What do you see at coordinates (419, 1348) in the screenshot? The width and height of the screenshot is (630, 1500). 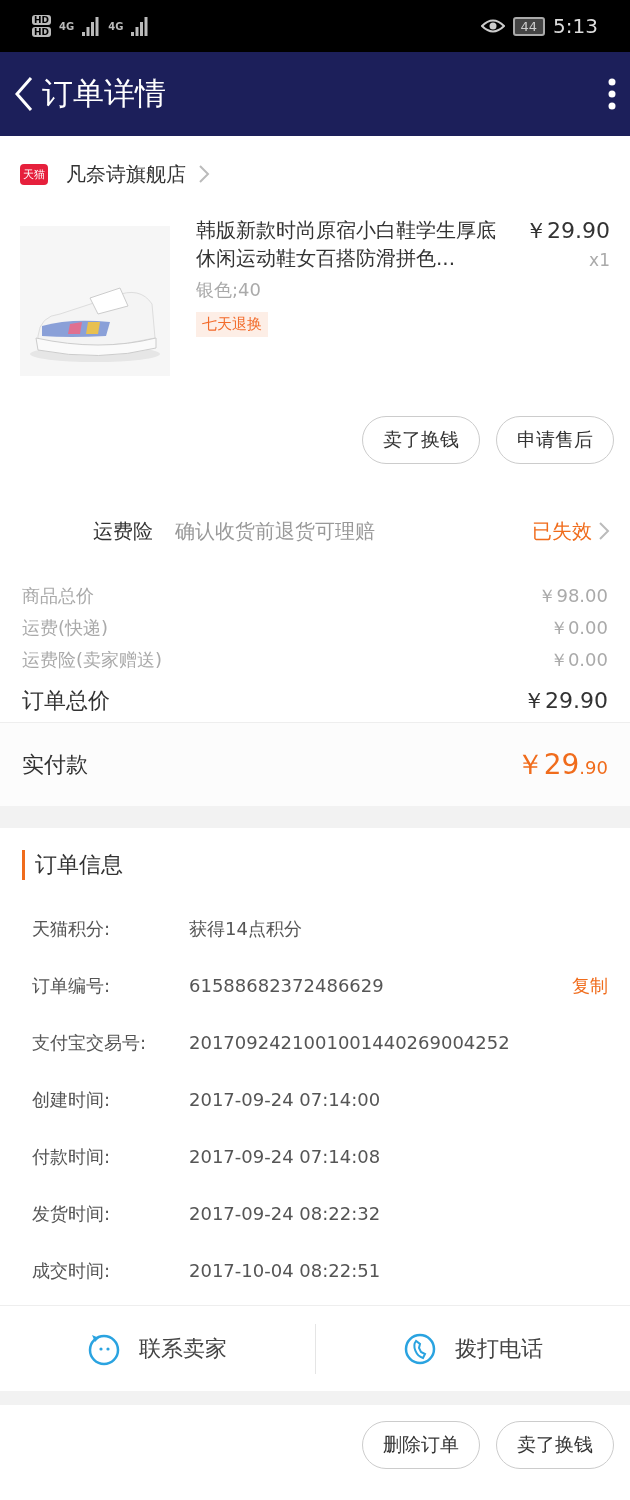 I see `phone-icon` at bounding box center [419, 1348].